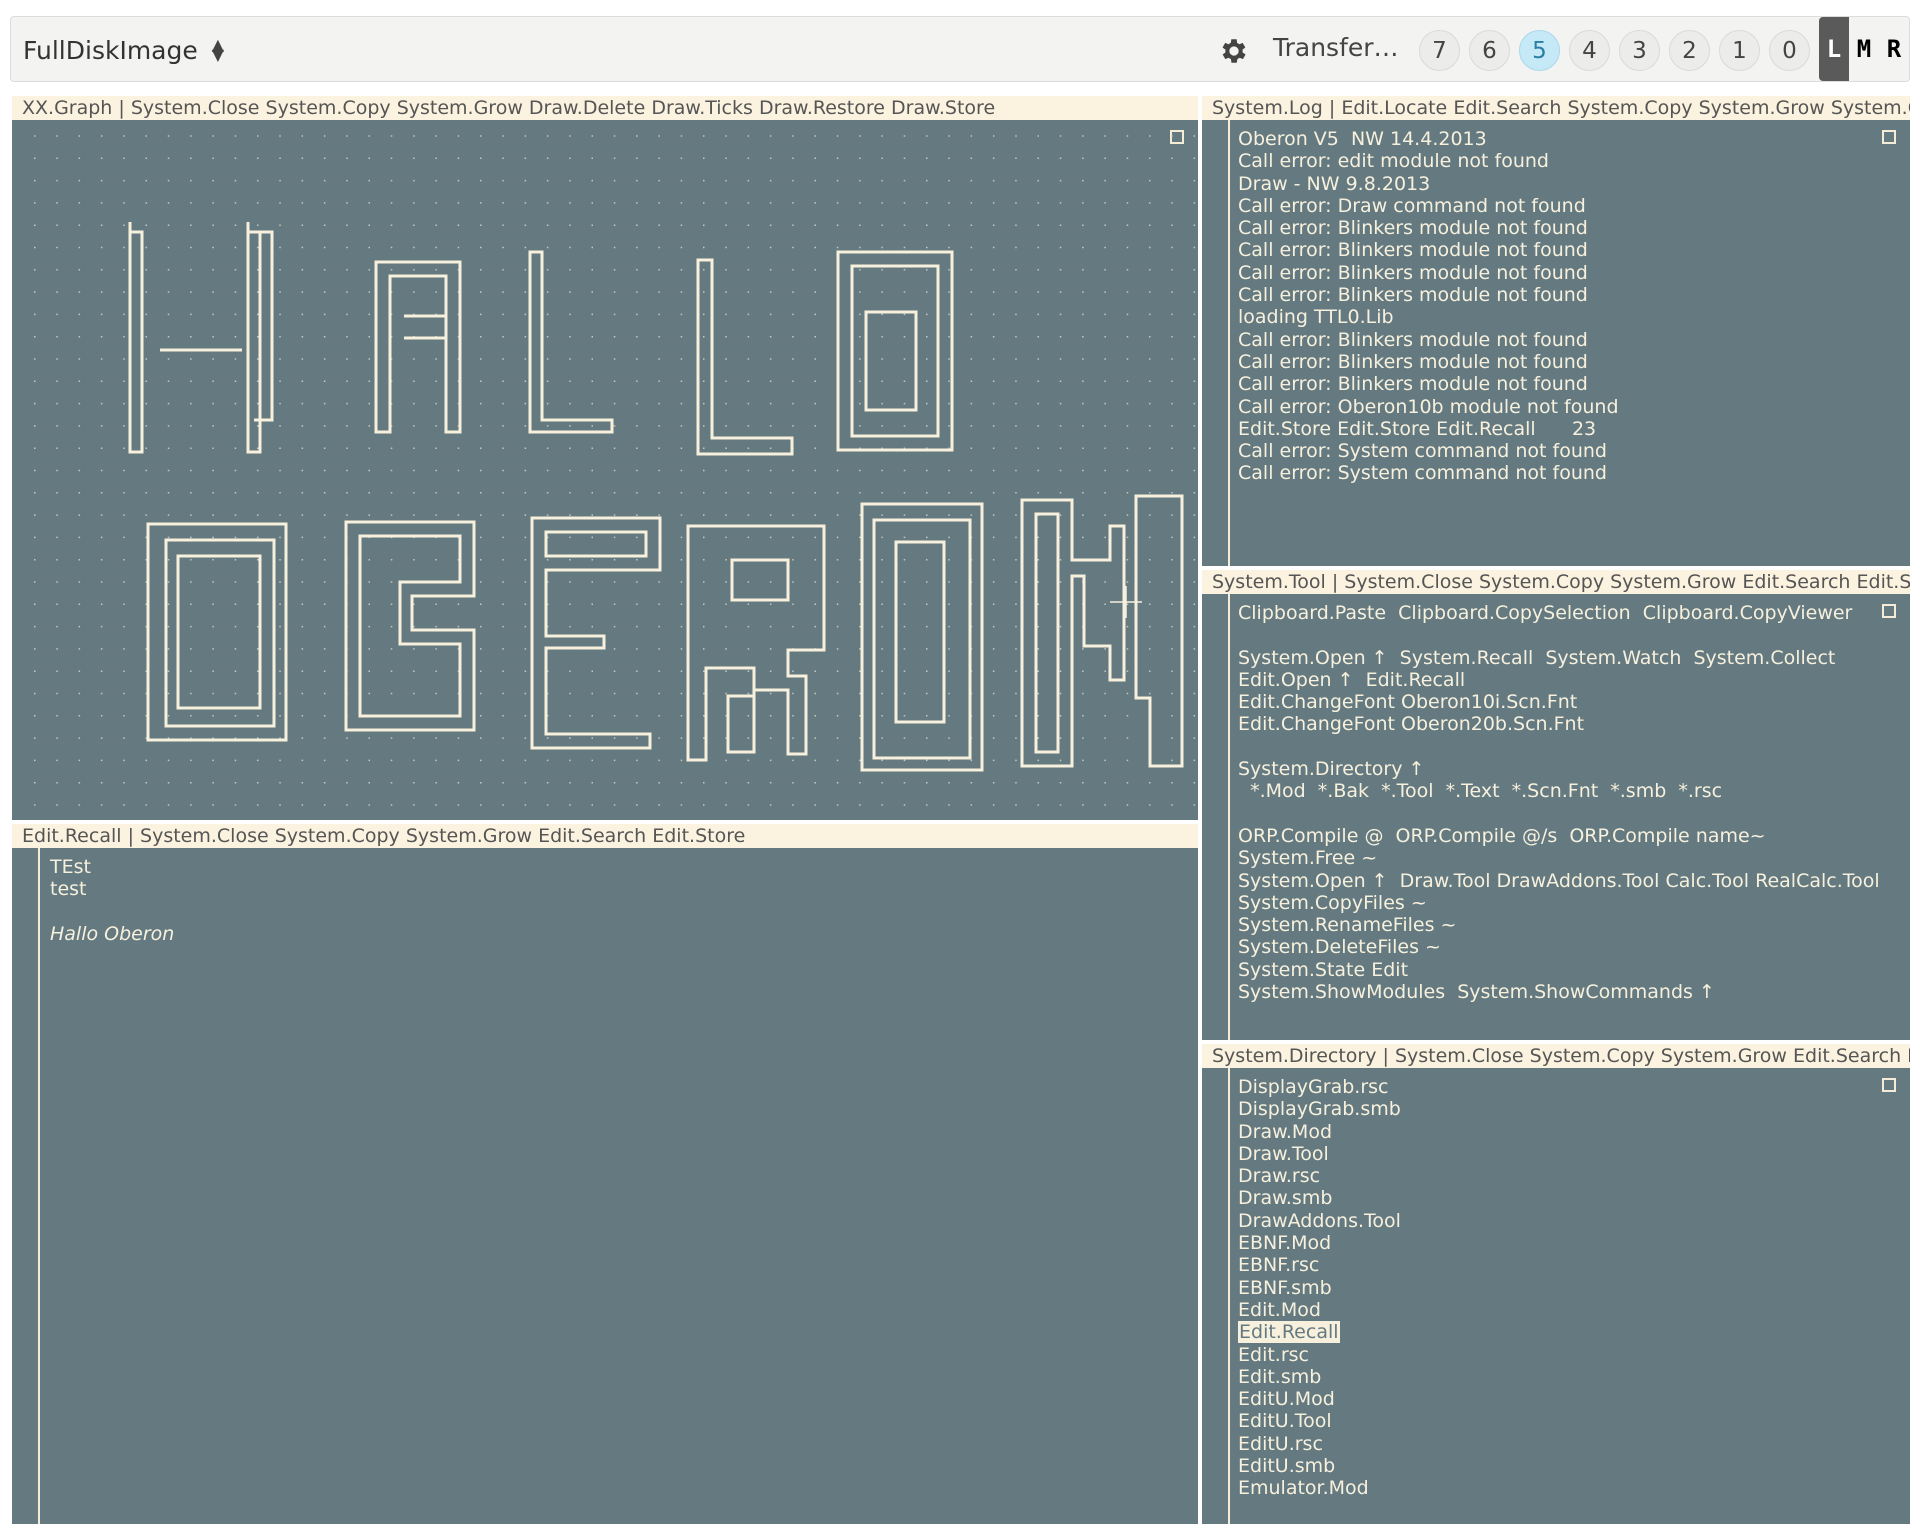 The image size is (1920, 1536). What do you see at coordinates (112, 889) in the screenshot?
I see `text-line: test` at bounding box center [112, 889].